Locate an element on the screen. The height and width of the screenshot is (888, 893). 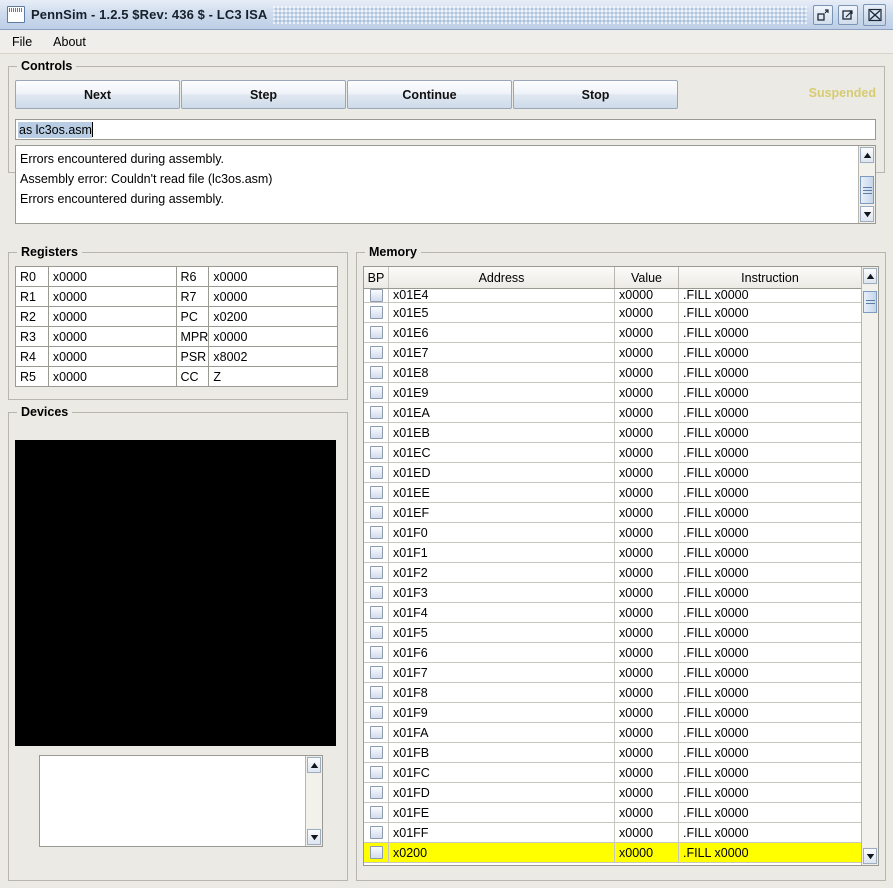
scroll-up-icon is located at coordinates (870, 276).